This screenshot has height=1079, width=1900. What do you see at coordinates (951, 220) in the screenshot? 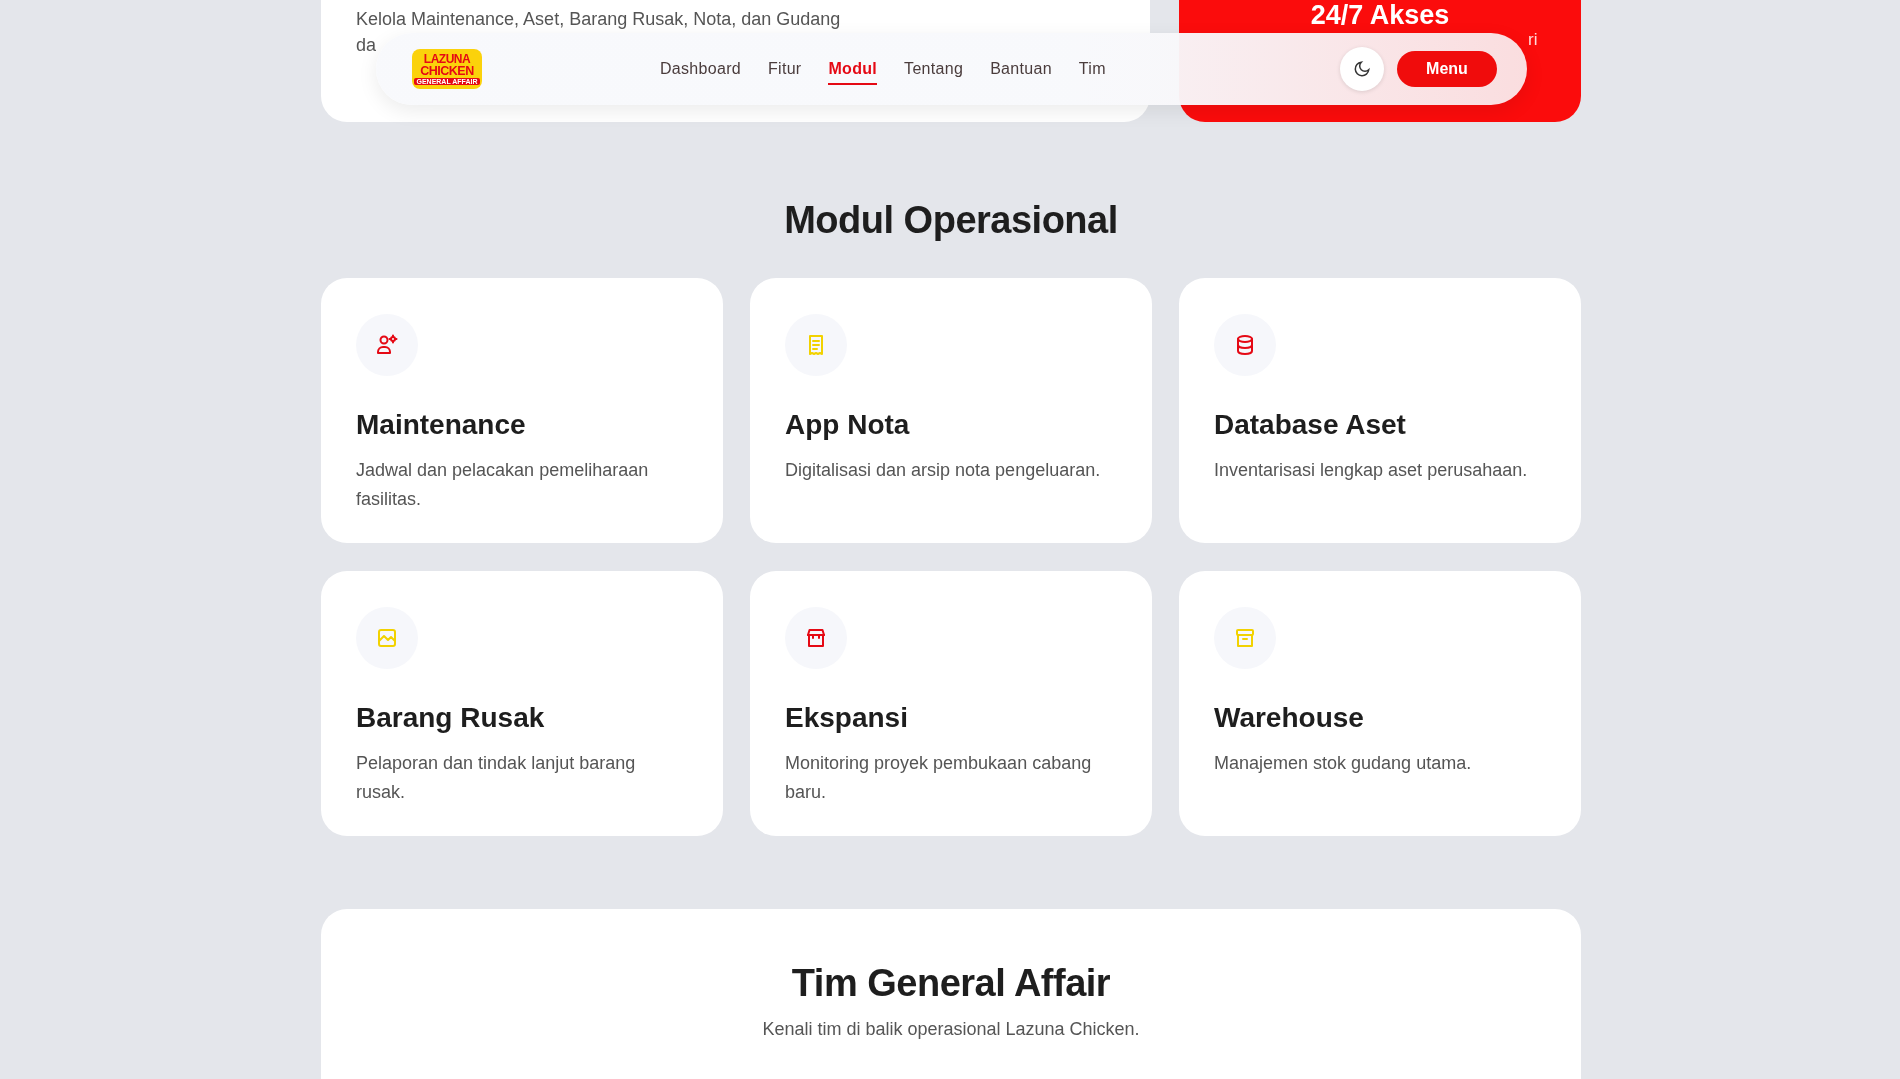
I see `section-title: Modul Operasional` at bounding box center [951, 220].